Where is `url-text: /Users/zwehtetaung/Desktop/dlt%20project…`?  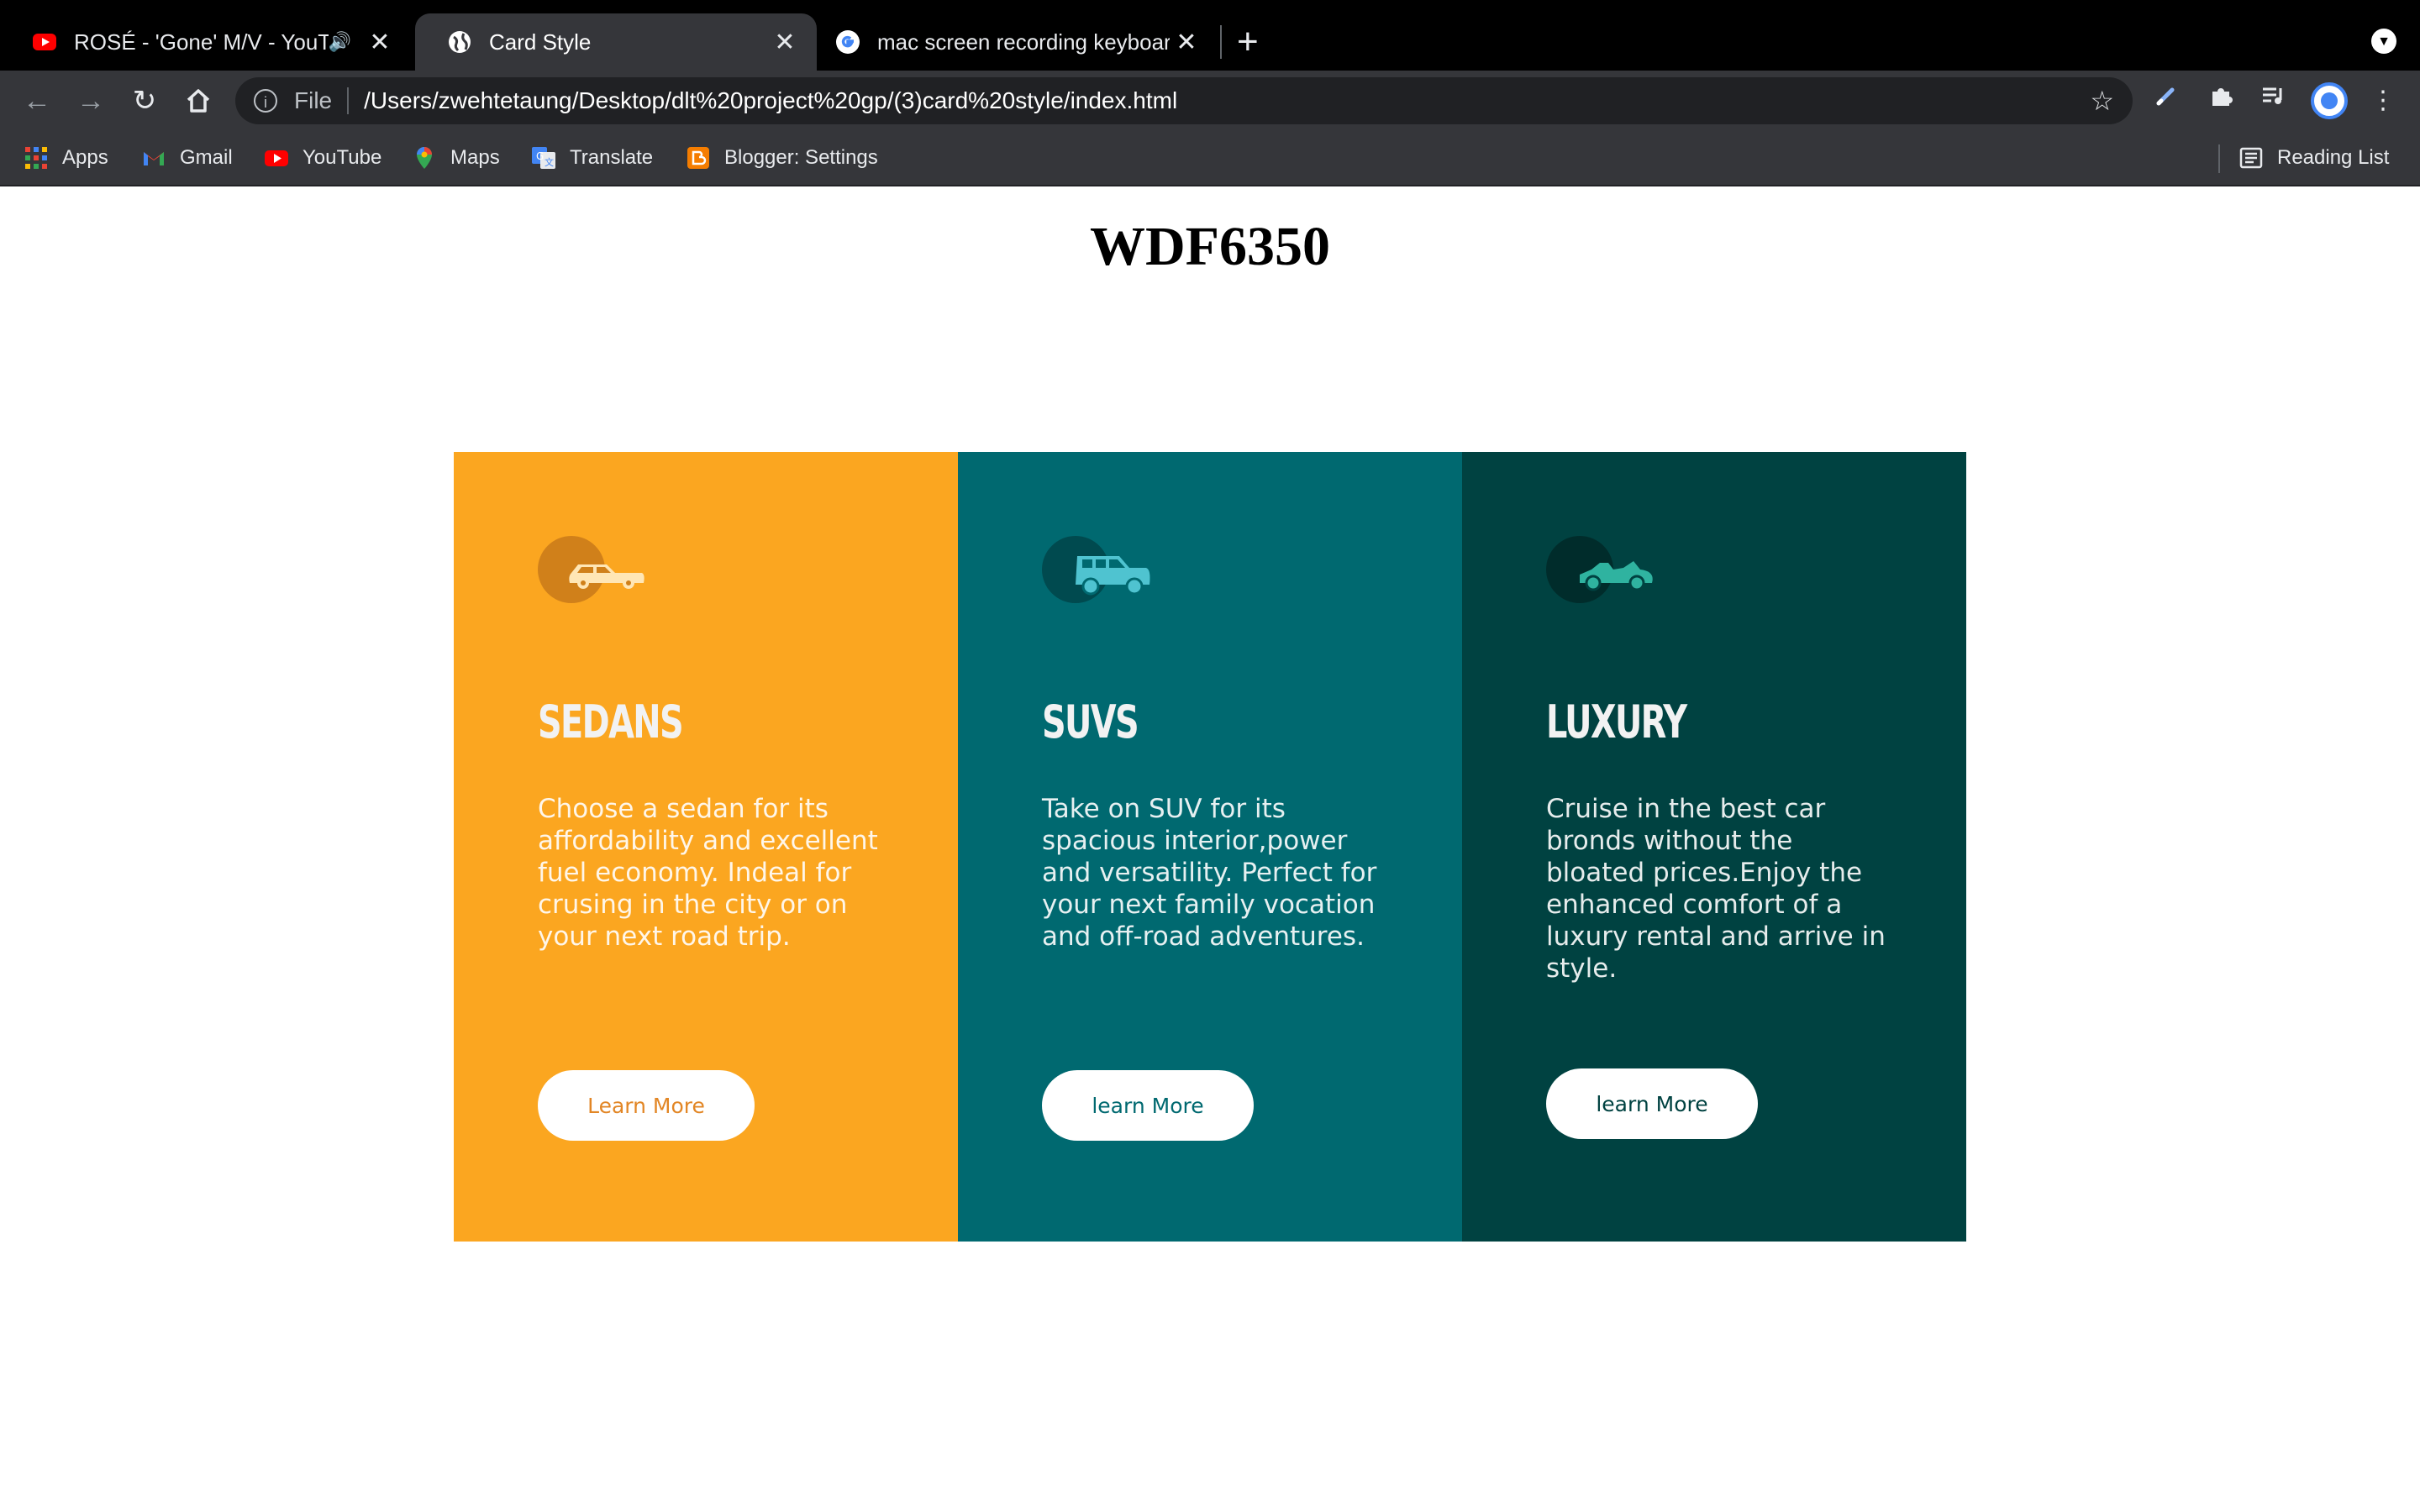 url-text: /Users/zwehtetaung/Desktop/dlt%20project… is located at coordinates (770, 100).